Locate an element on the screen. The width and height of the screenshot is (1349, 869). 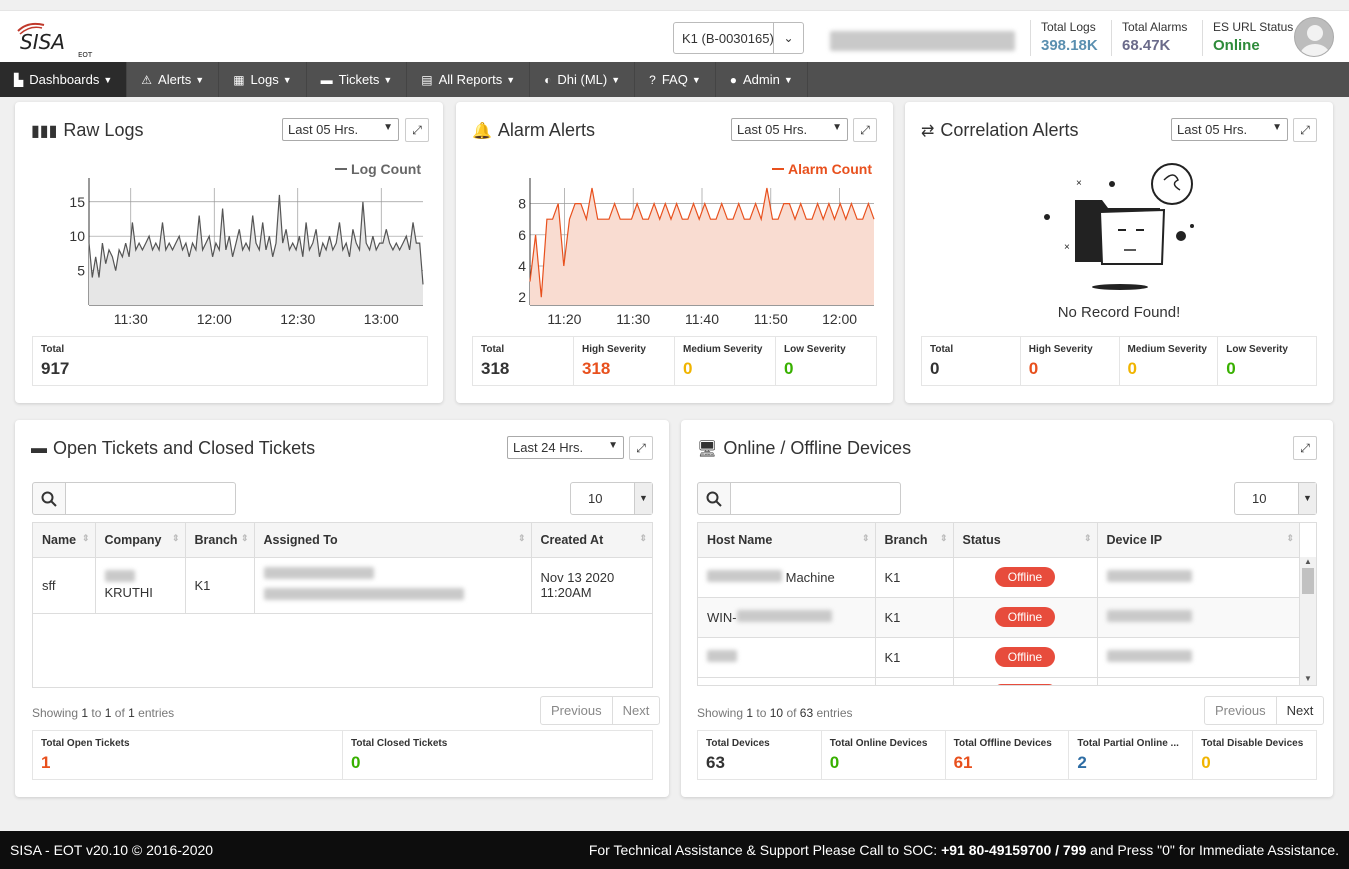
panel-title: ⇄ Correlation Alerts is located at coordinates (999, 130).